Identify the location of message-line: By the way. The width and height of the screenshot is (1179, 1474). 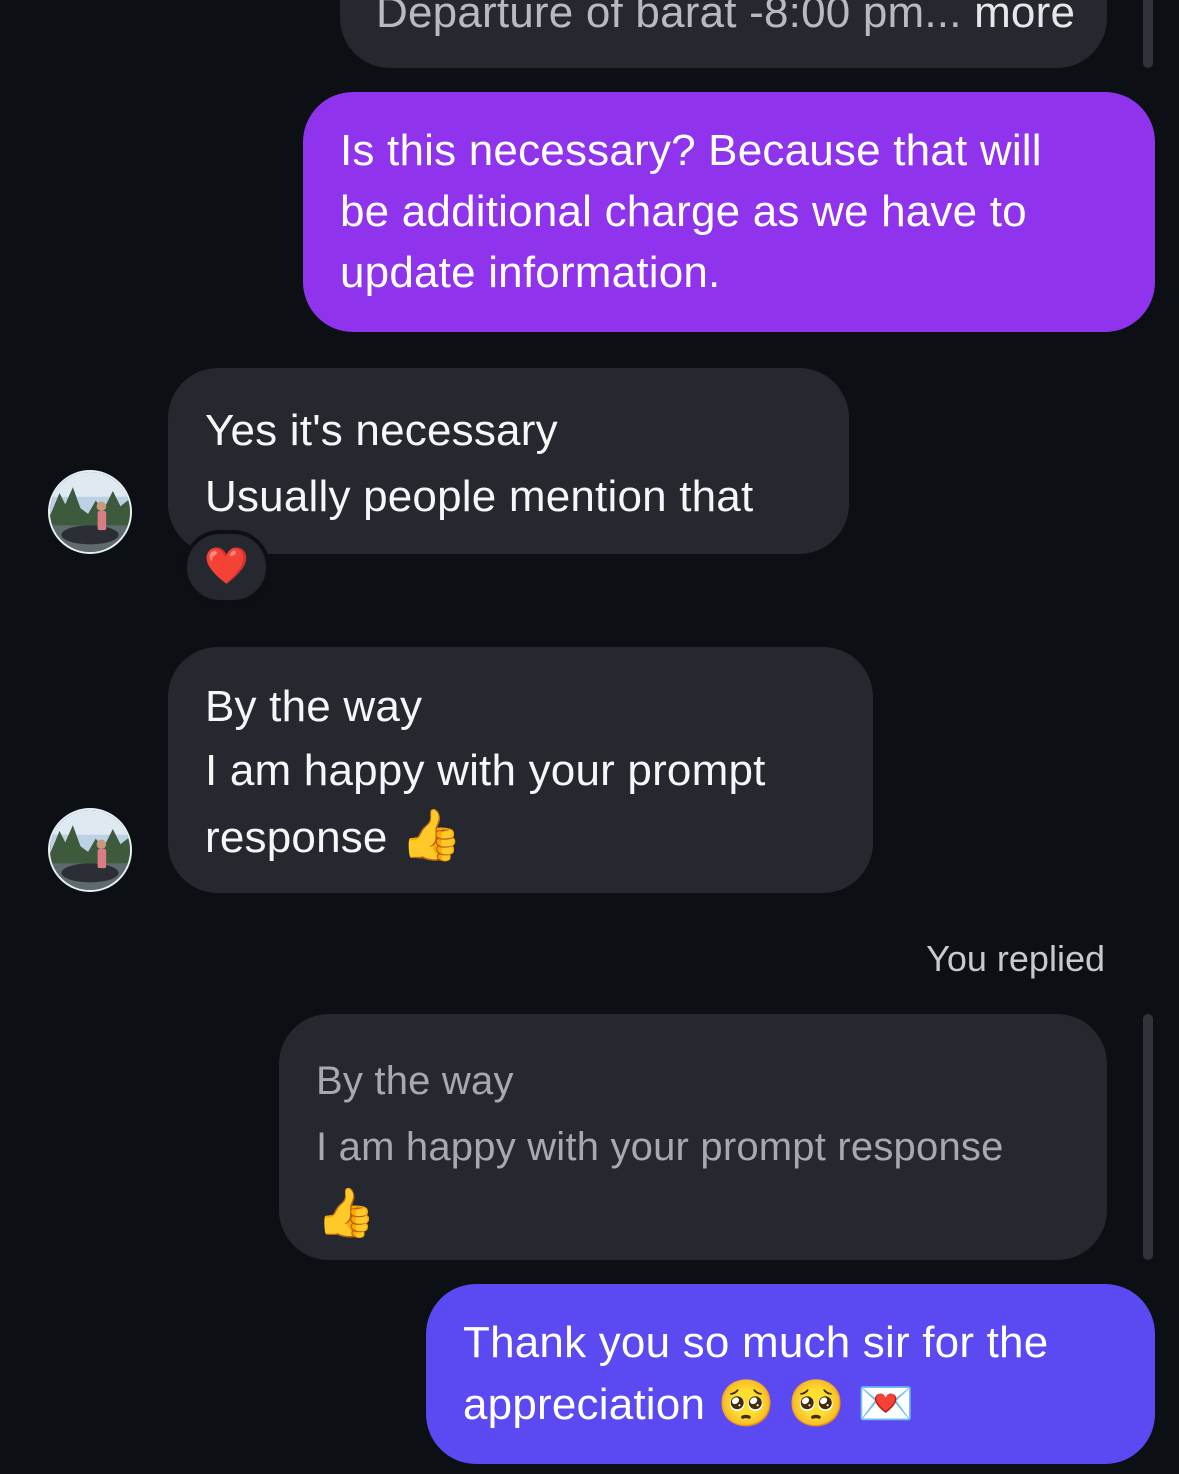
(314, 706).